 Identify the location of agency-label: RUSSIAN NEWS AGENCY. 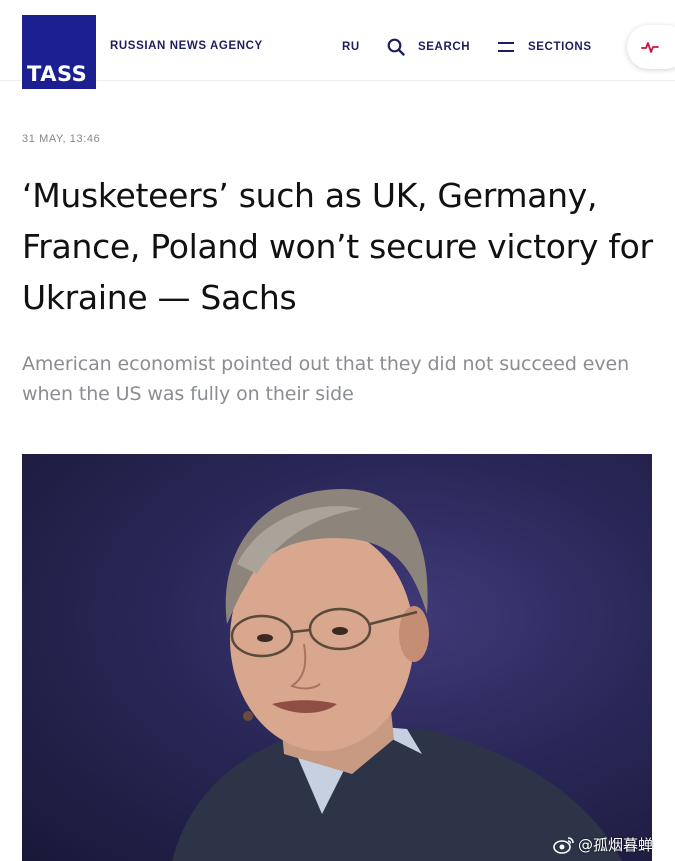
(186, 46).